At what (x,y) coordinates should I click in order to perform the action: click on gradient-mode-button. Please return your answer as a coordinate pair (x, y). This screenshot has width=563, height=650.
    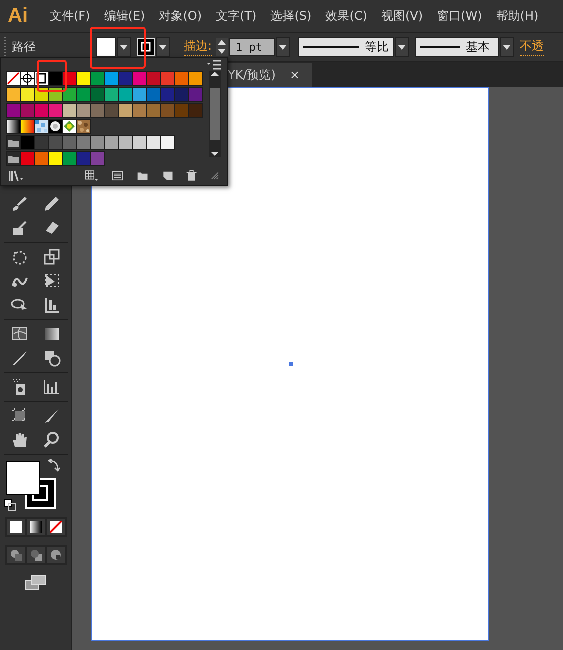
    Looking at the image, I should click on (35, 527).